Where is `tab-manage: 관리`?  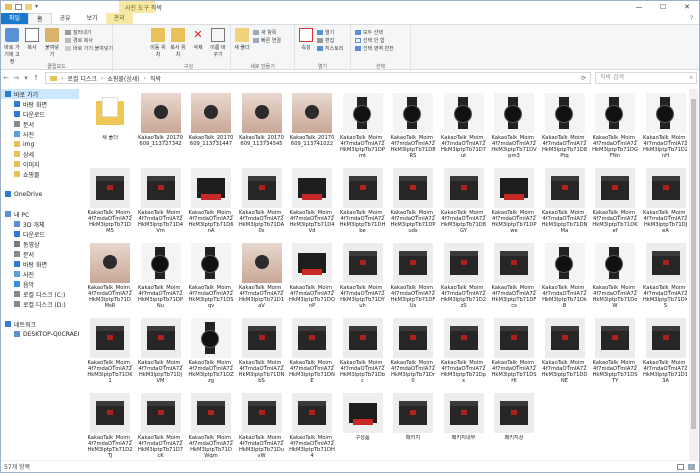 tab-manage: 관리 is located at coordinates (119, 18).